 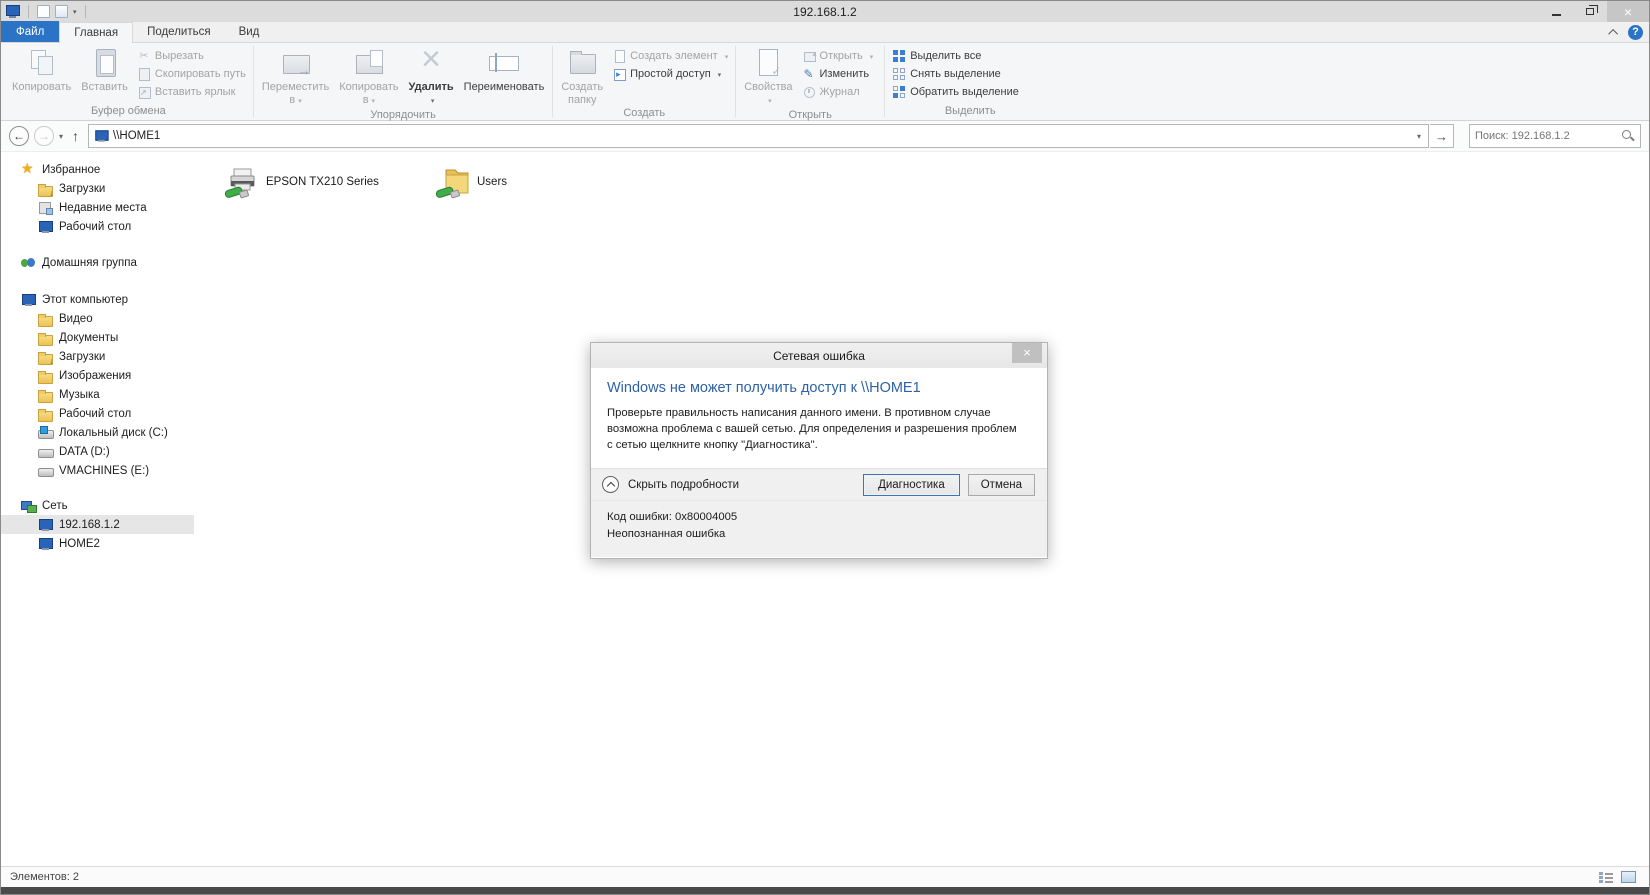 I want to click on new-item-button: Создать элемент, so click(x=670, y=56).